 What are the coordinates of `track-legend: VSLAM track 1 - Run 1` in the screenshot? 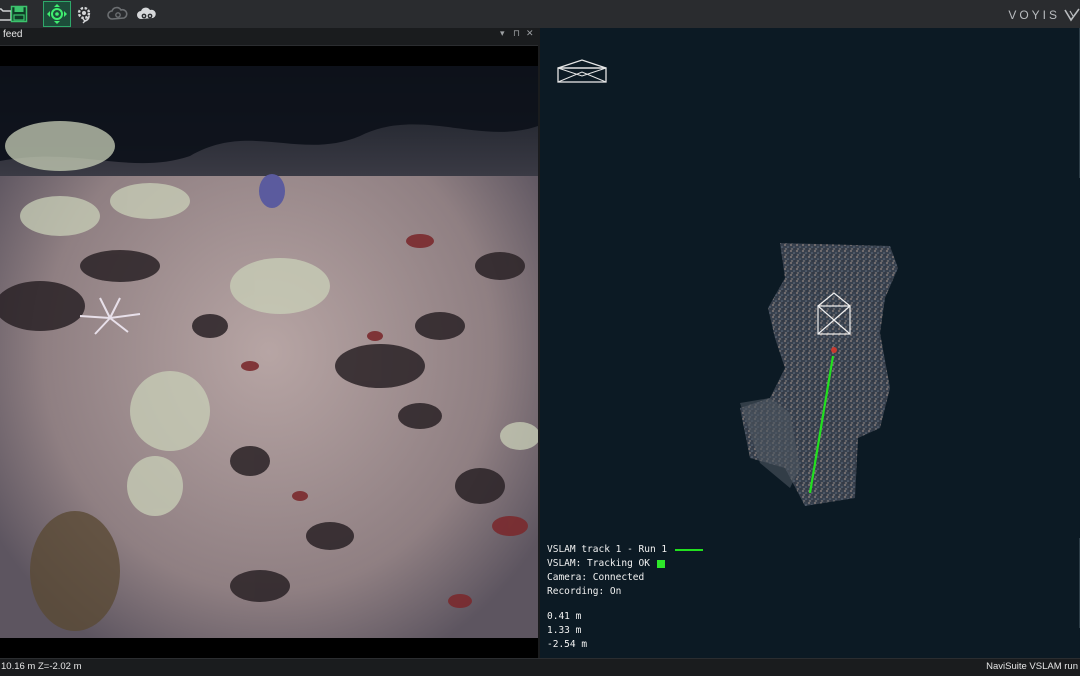 It's located at (625, 549).